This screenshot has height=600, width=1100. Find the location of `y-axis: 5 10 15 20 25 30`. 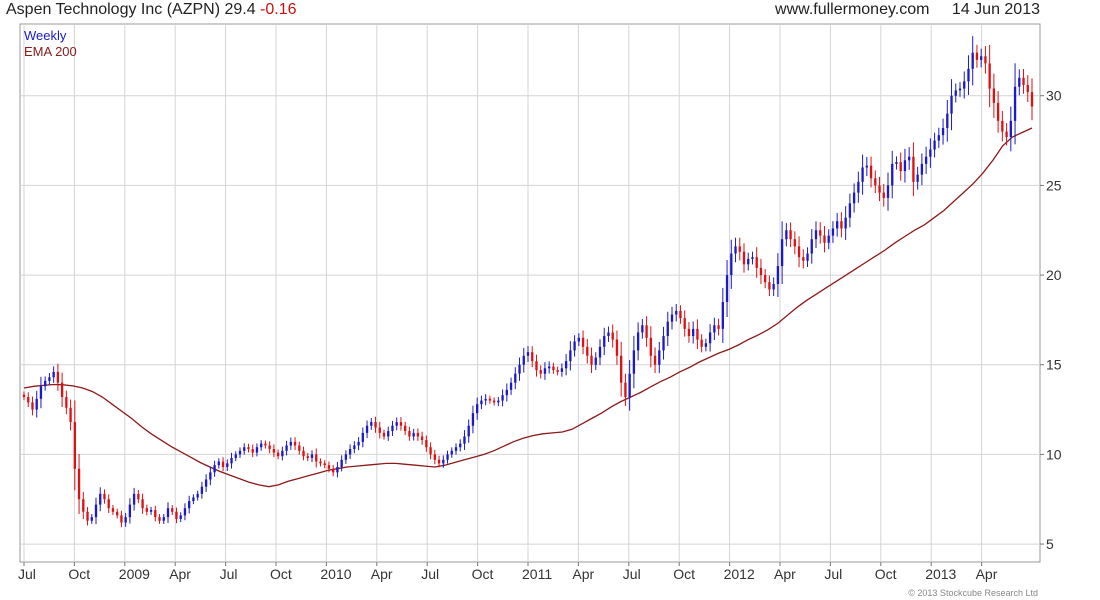

y-axis: 5 10 15 20 25 30 is located at coordinates (1051, 320).